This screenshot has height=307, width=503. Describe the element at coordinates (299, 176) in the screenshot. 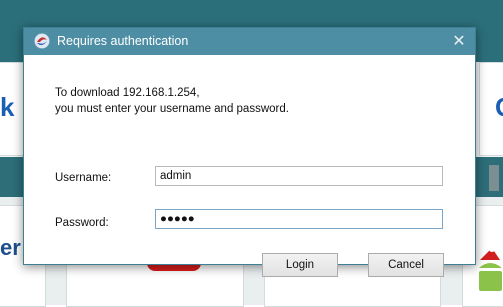

I see `username-input` at that location.